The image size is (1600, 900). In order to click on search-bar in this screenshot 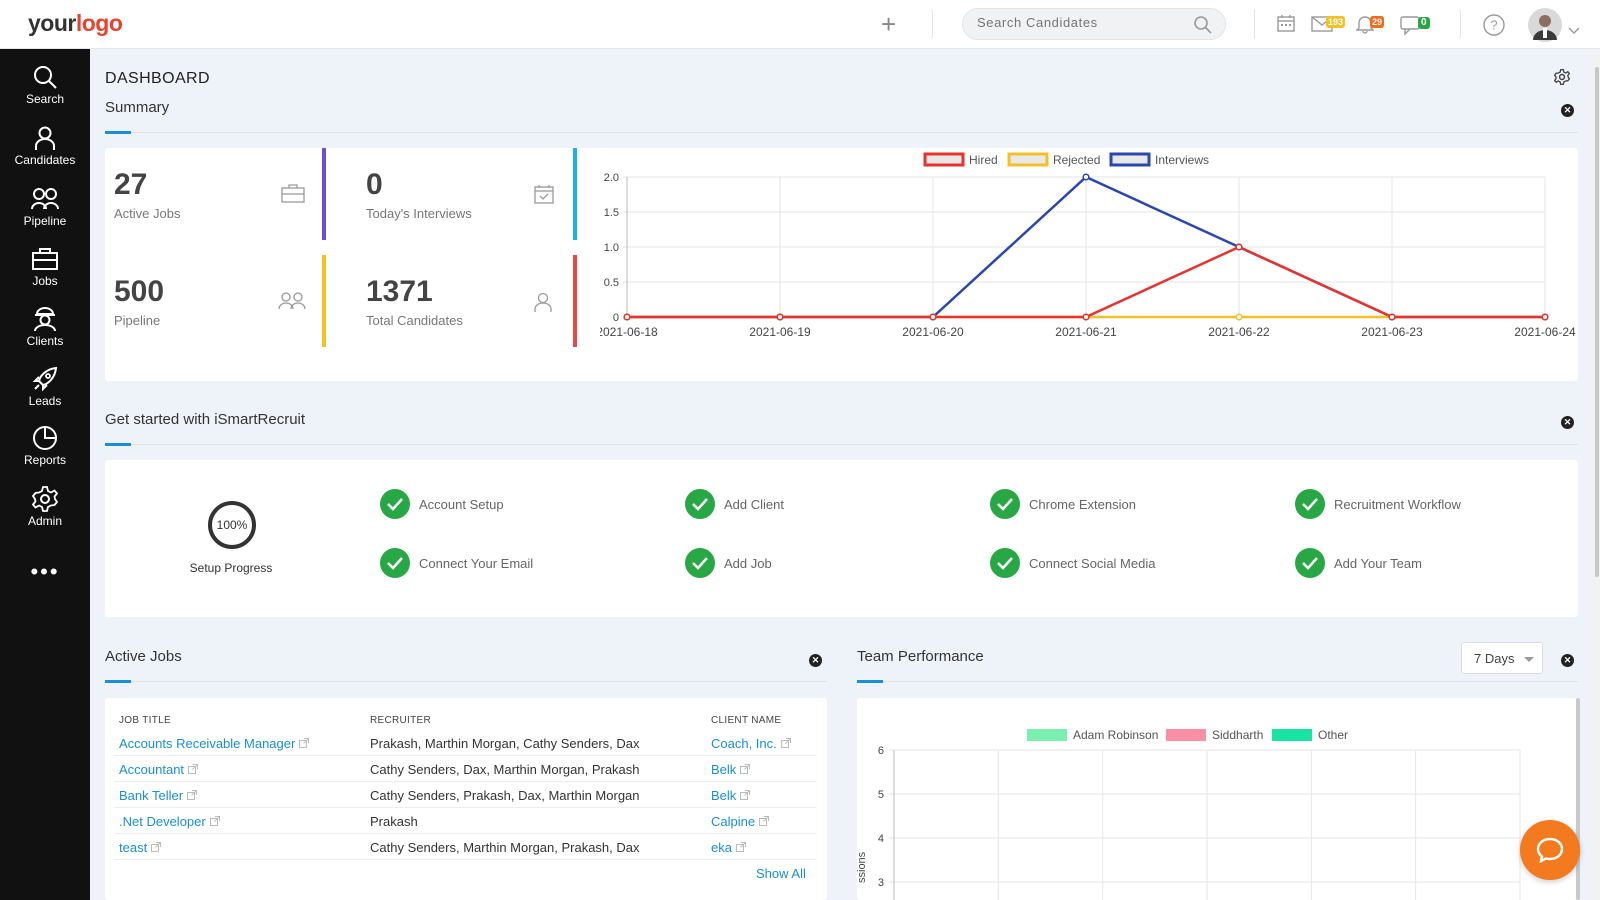, I will do `click(1094, 24)`.